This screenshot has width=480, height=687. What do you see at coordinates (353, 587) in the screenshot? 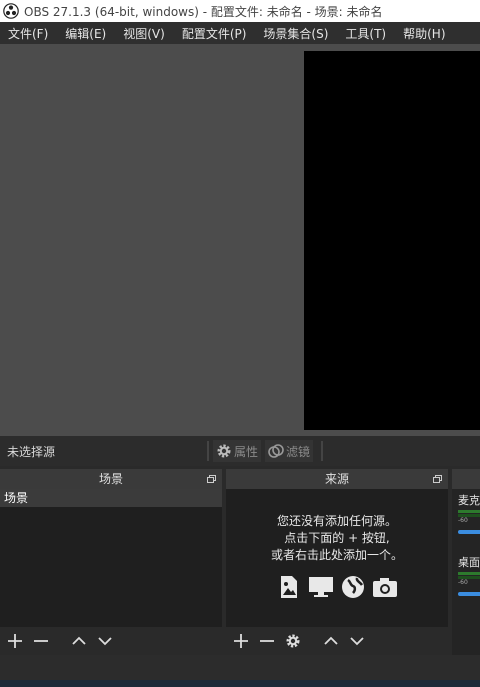
I see `globe-icon` at bounding box center [353, 587].